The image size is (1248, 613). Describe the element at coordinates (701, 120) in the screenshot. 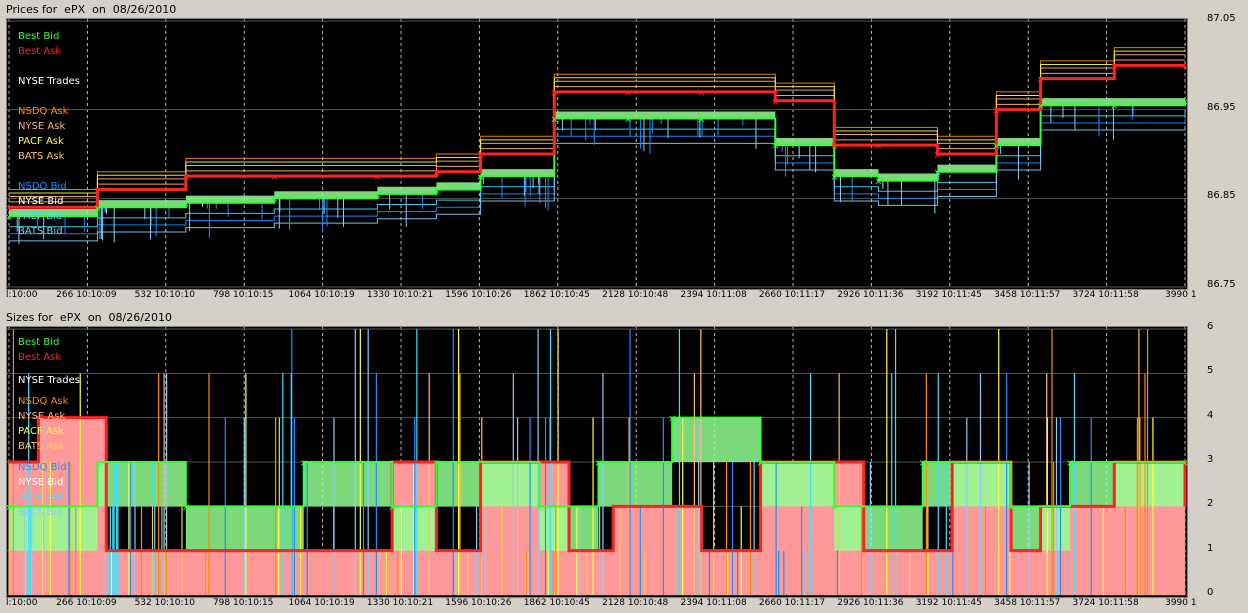

I see `point-best-bid-9: ×` at that location.